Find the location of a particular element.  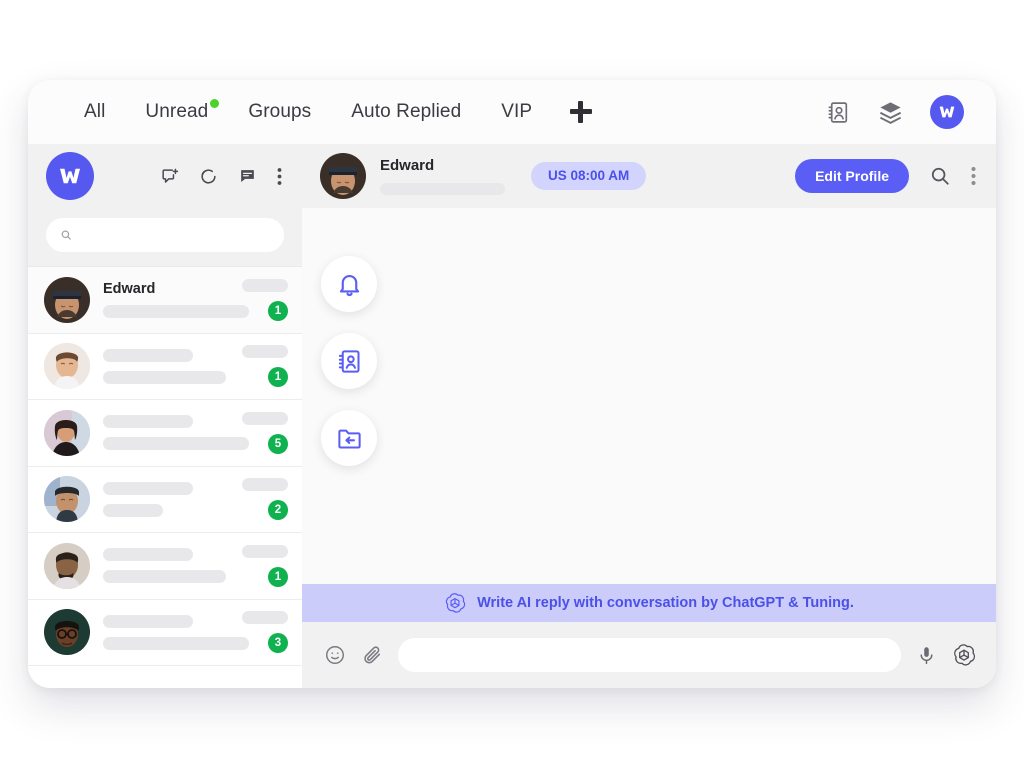

chat-header-actions: Edit Profile is located at coordinates (885, 176).